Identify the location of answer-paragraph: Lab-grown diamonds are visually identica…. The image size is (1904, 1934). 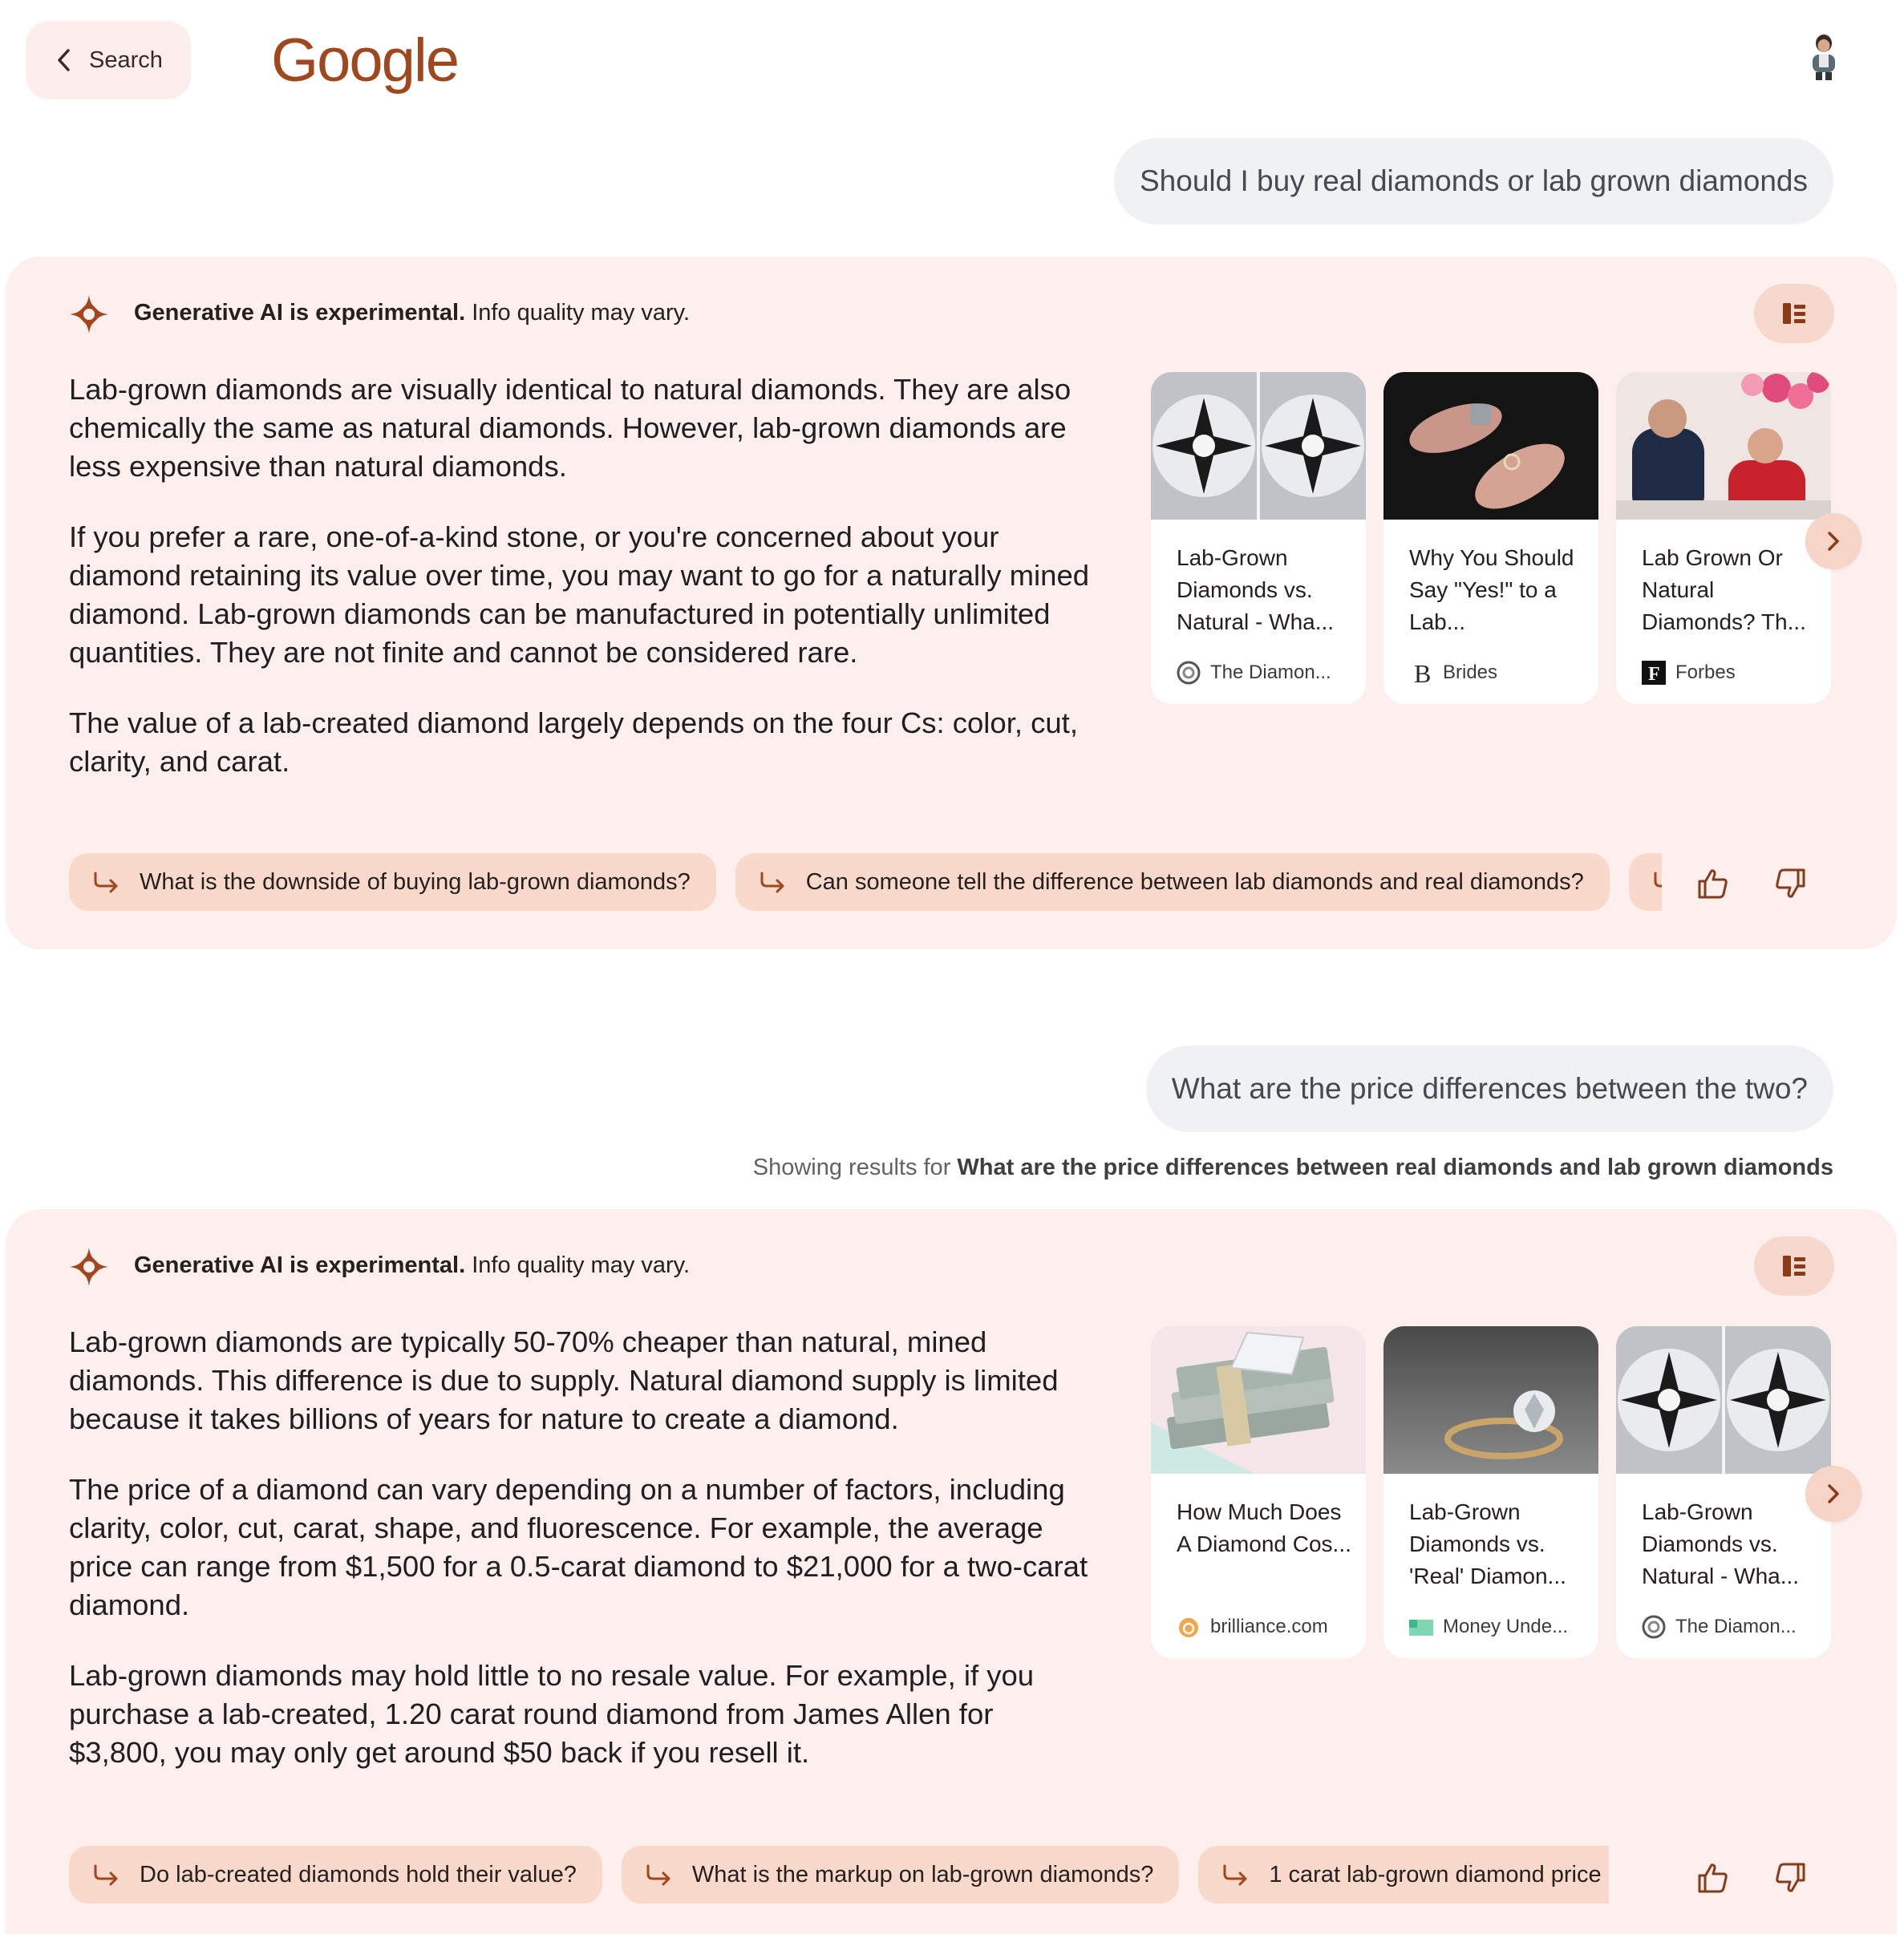
(570, 428).